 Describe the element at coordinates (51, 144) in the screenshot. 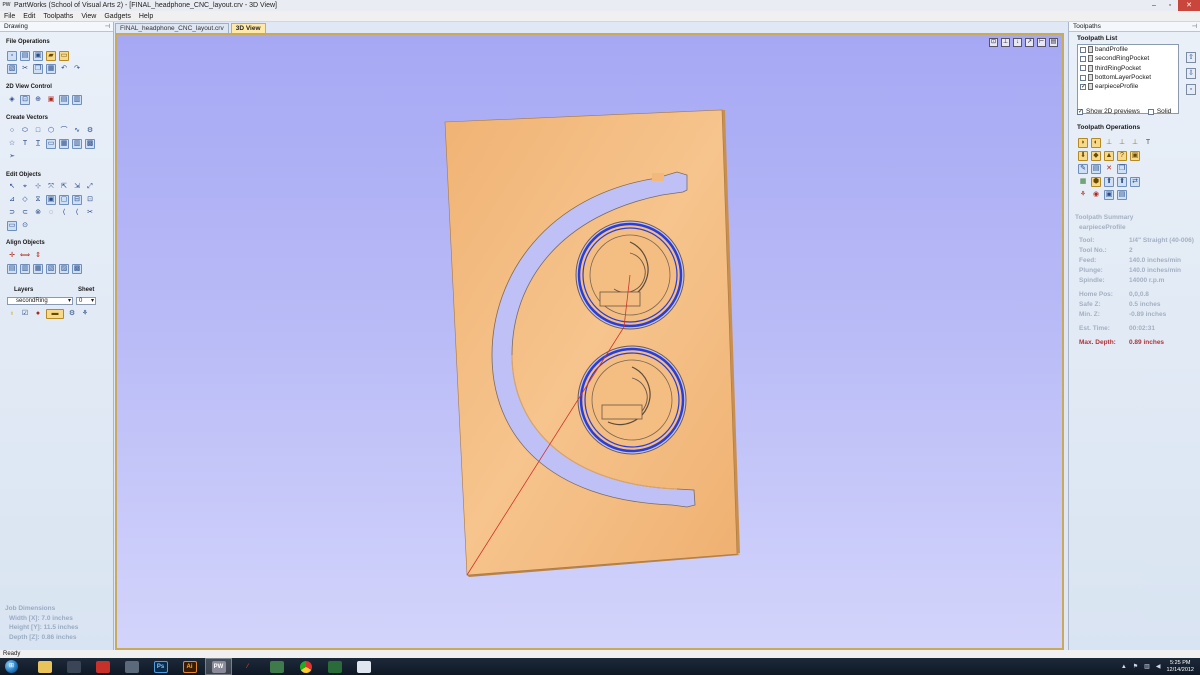

I see `dimension-icon: ▭` at that location.